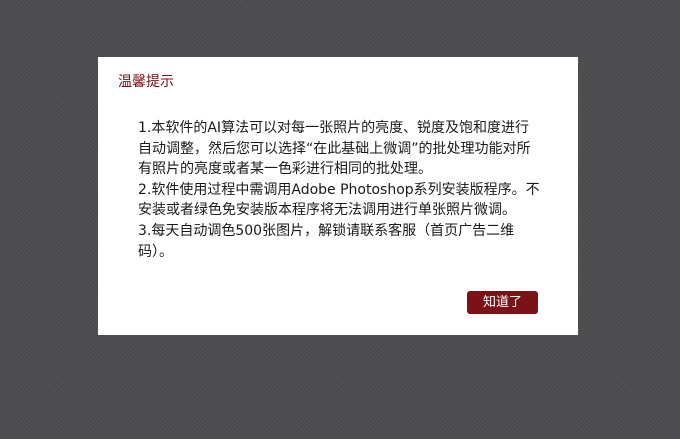 The image size is (680, 439). What do you see at coordinates (502, 302) in the screenshot?
I see `ok-button: 知道了` at bounding box center [502, 302].